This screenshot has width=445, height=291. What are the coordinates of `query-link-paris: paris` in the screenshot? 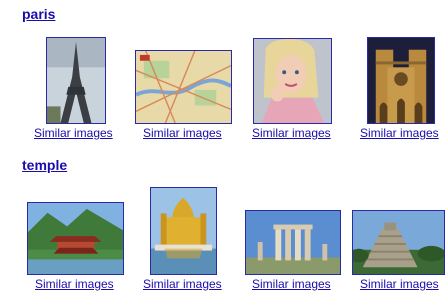 It's located at (38, 14).